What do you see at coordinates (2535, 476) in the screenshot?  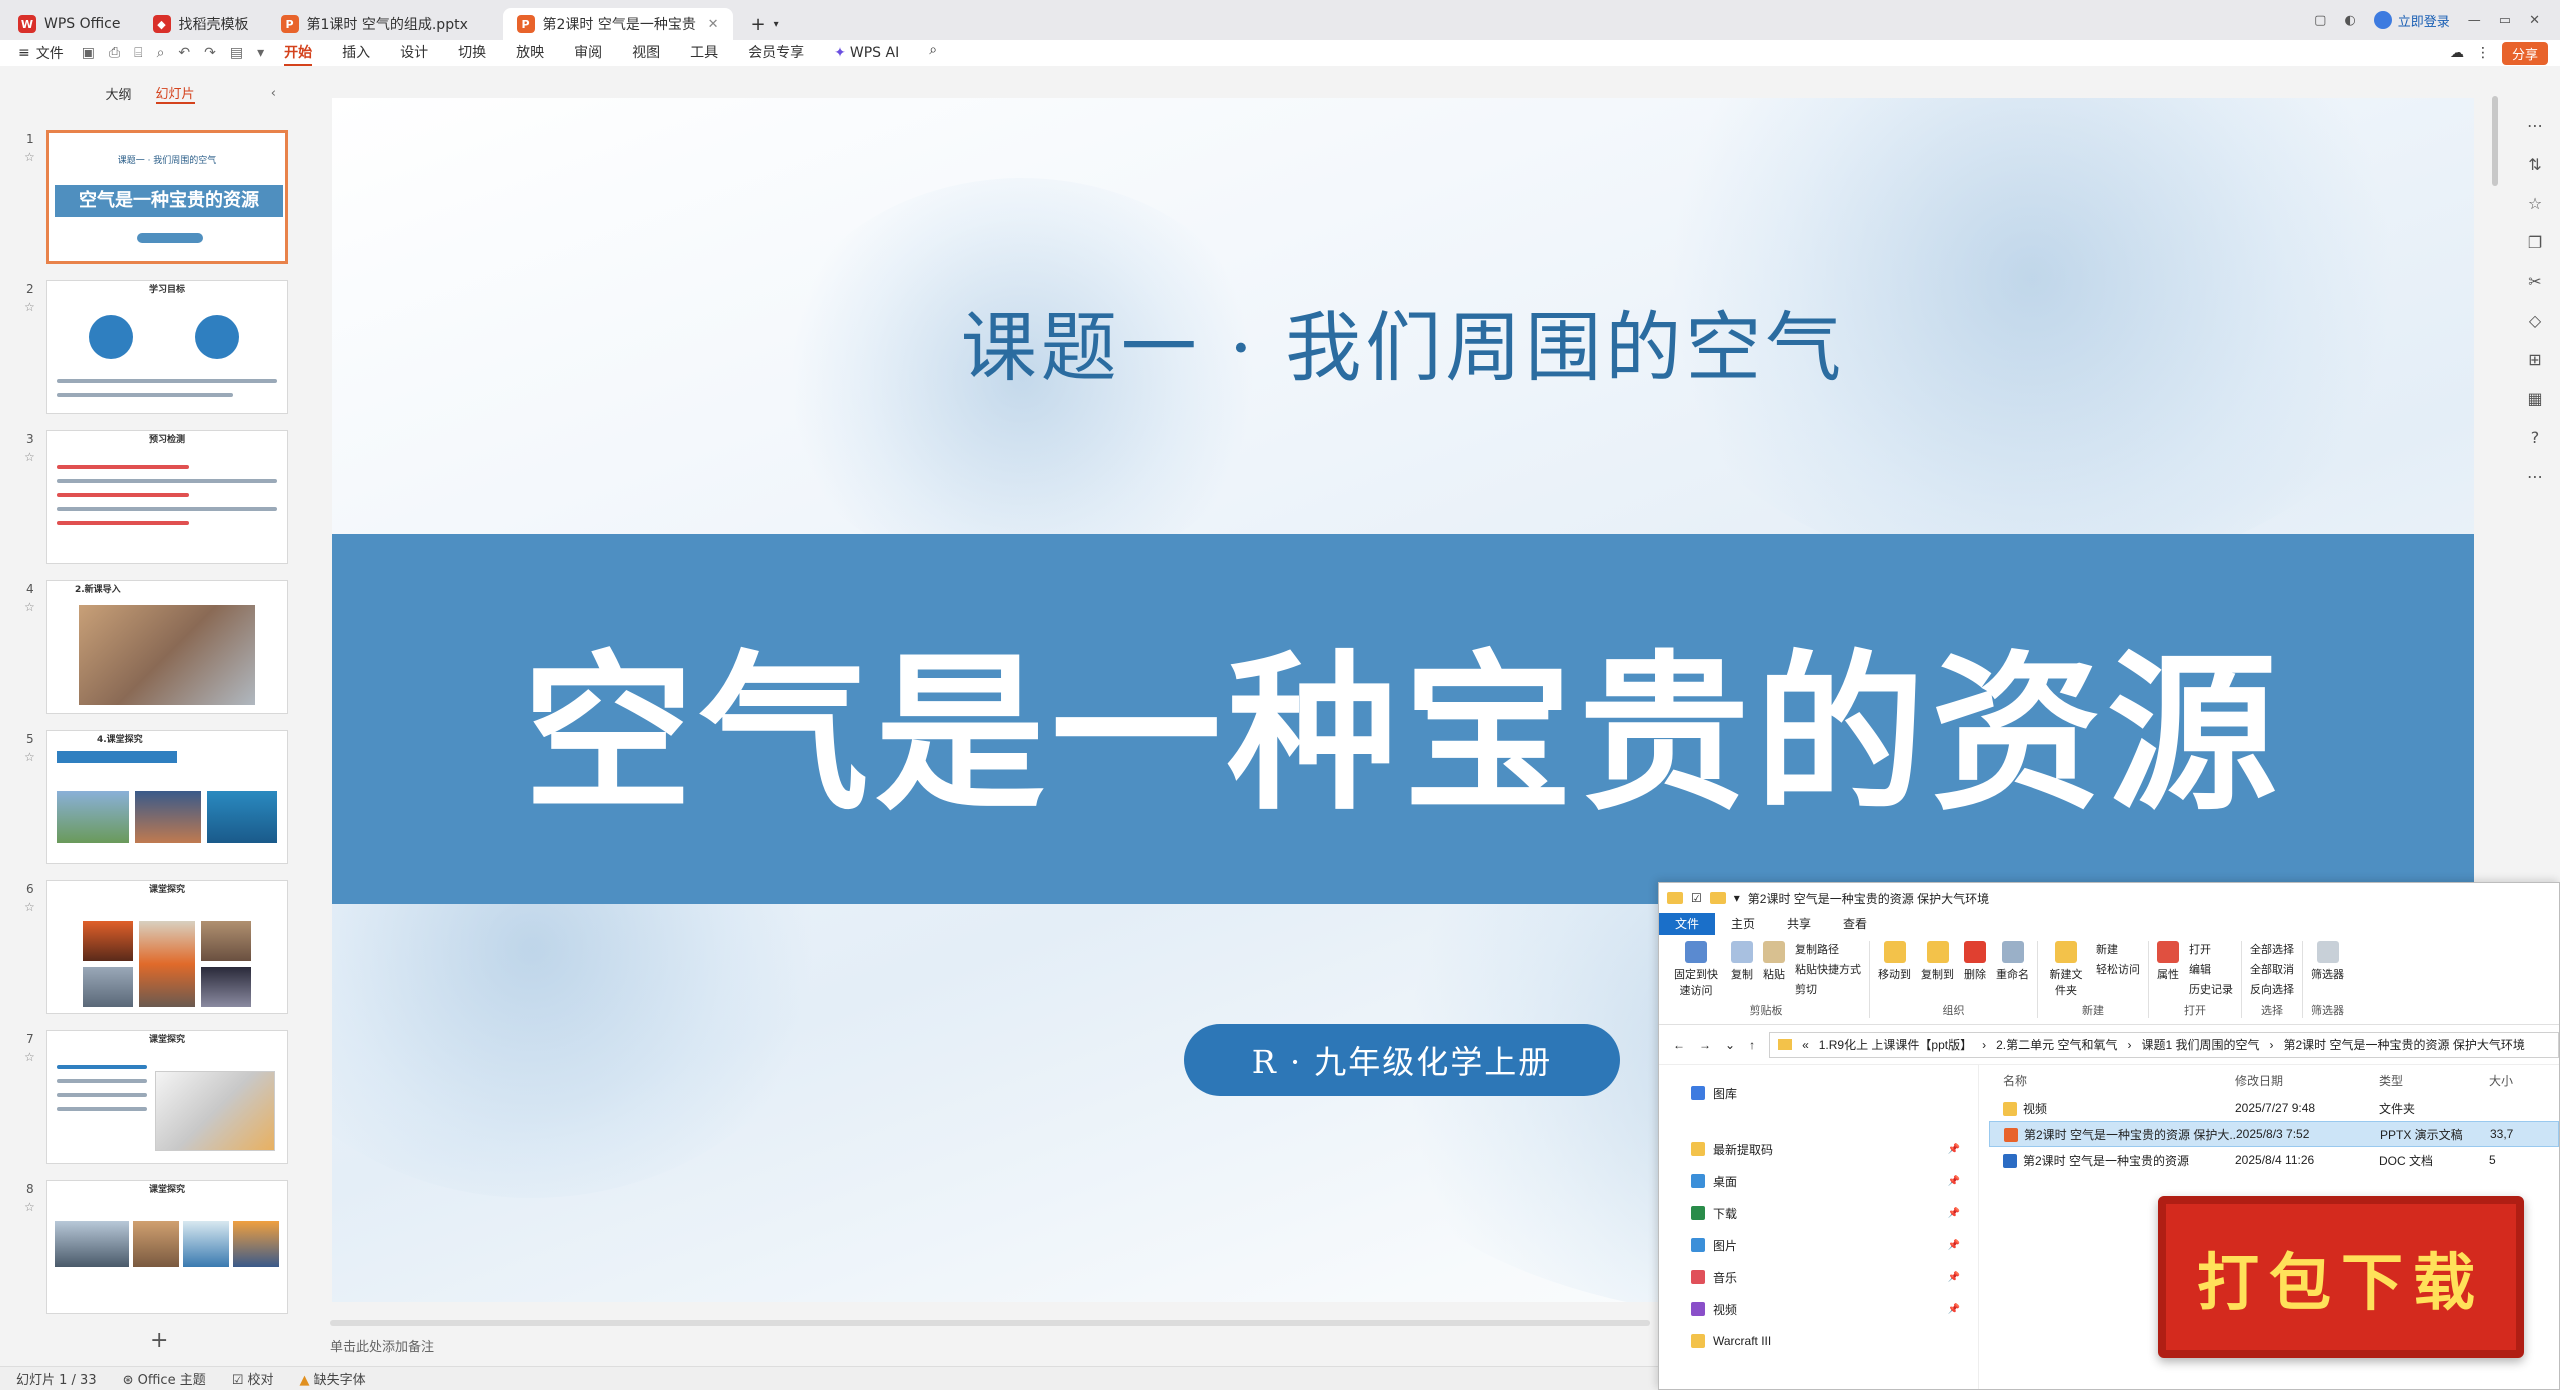 I see `more-icon: ⋯` at bounding box center [2535, 476].